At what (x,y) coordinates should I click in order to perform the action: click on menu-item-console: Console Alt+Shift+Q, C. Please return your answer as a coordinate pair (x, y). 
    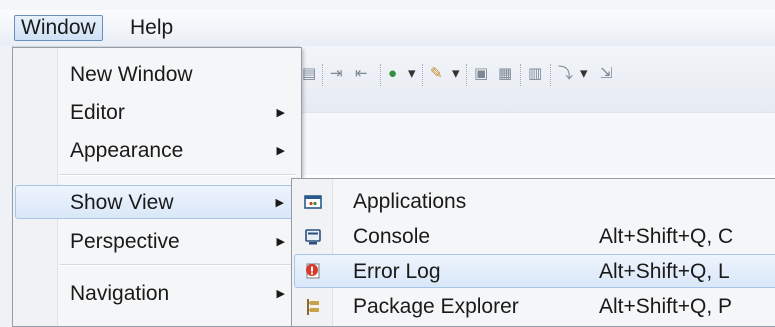
    Looking at the image, I should click on (534, 237).